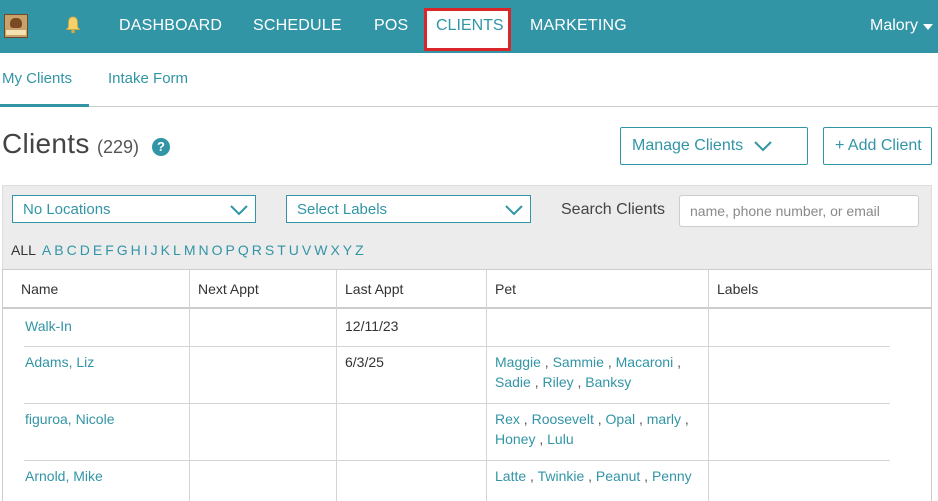  I want to click on alpha-letter: M, so click(190, 250).